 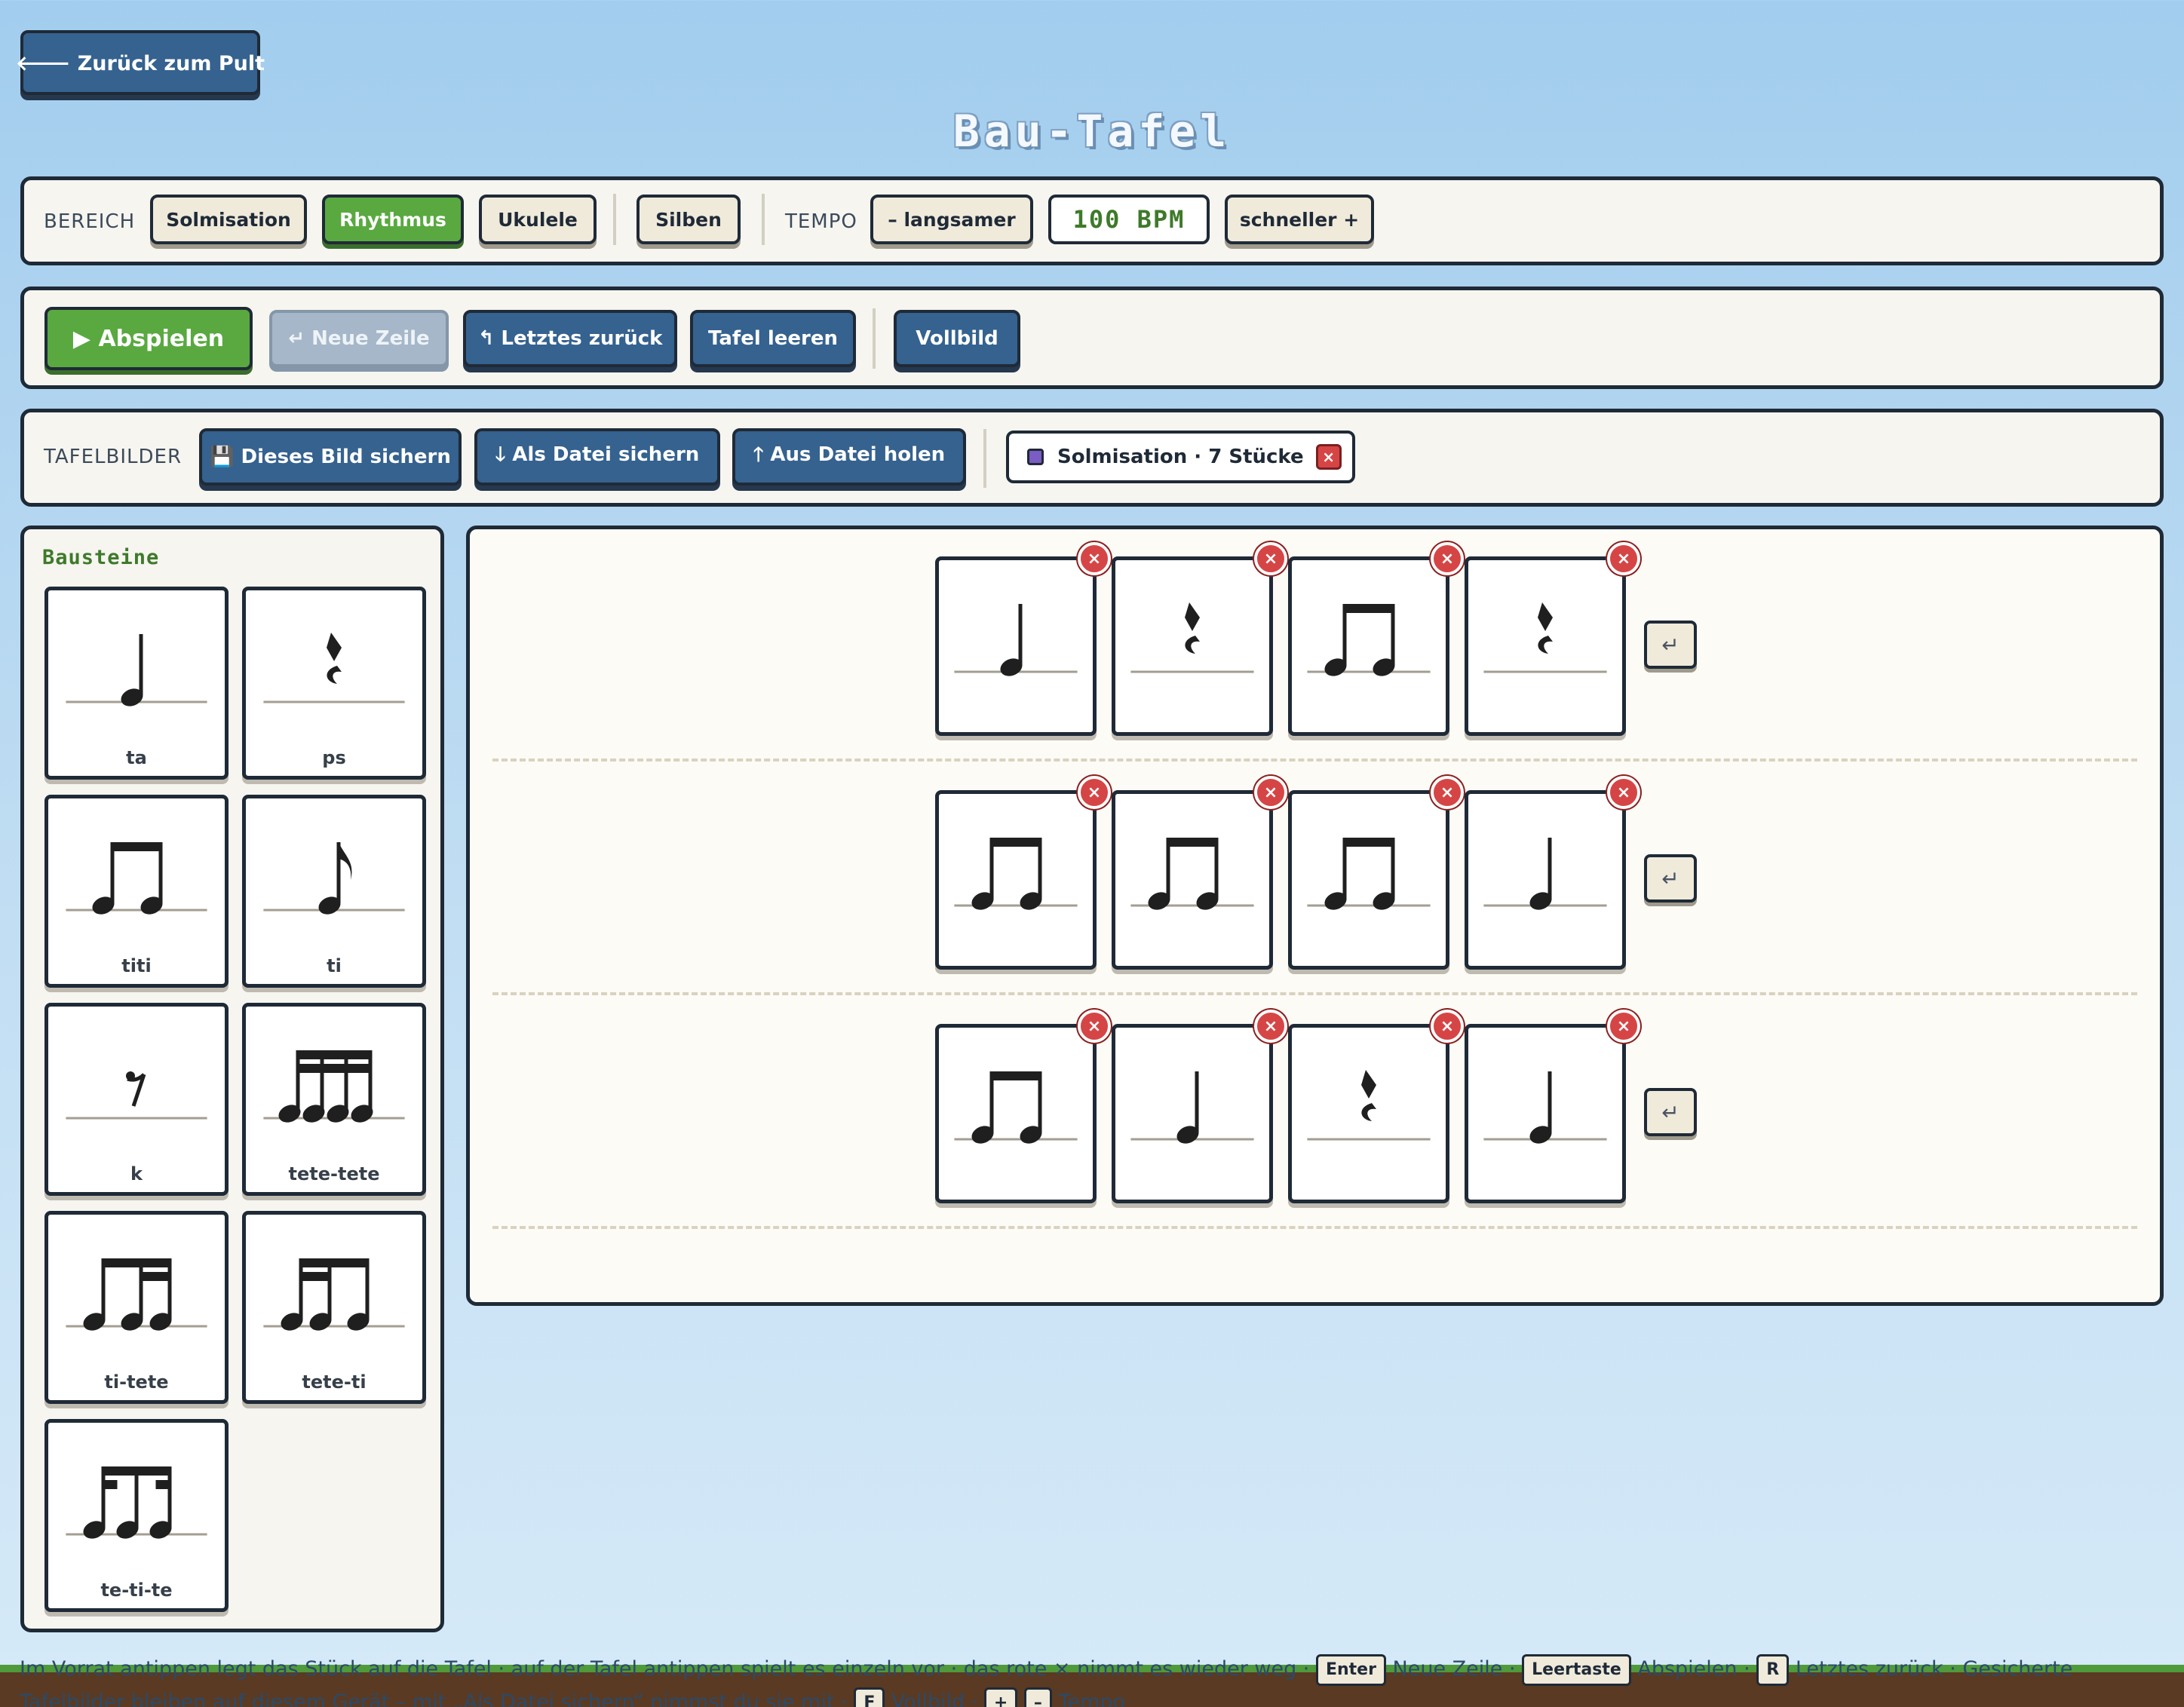 What do you see at coordinates (136, 1307) in the screenshot?
I see `palette-tile-ti-tete: ti-tete` at bounding box center [136, 1307].